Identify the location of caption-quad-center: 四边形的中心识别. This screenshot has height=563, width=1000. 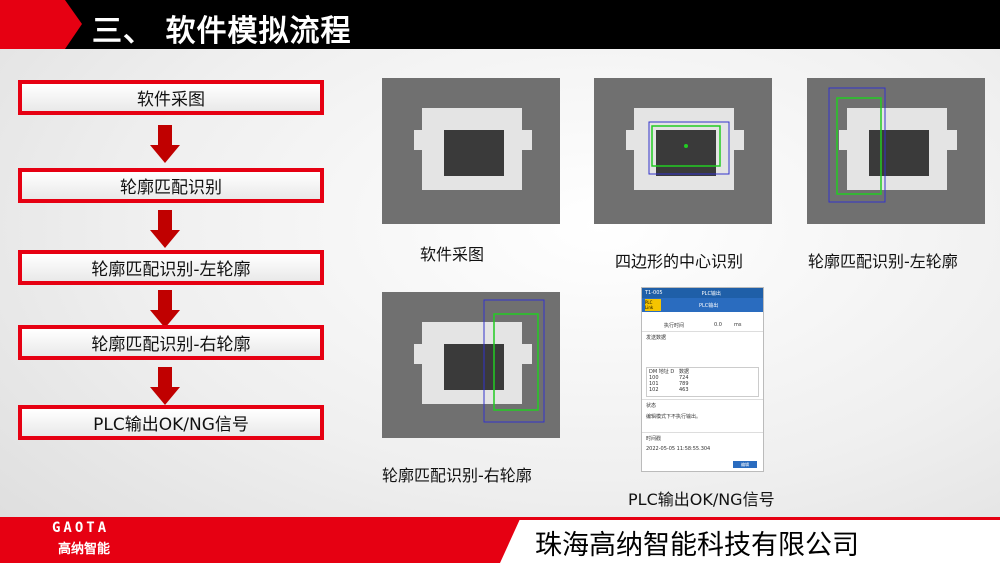
(679, 261).